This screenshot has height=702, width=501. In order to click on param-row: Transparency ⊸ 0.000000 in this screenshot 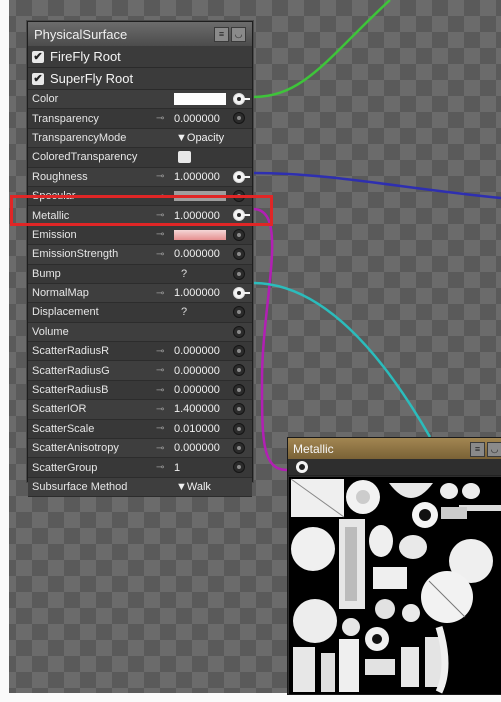, I will do `click(140, 119)`.